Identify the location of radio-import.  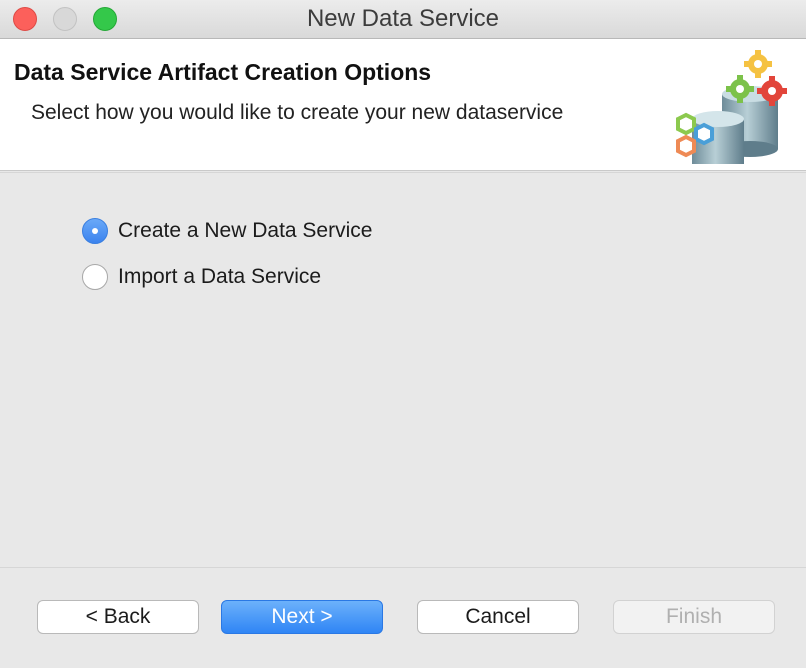
(95, 277).